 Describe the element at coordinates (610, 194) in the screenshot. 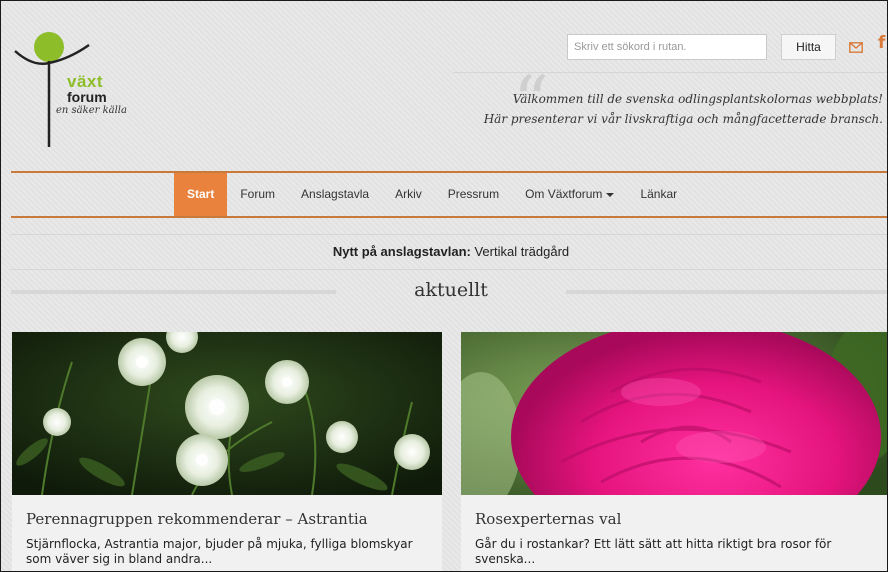

I see `caret-down-icon` at that location.